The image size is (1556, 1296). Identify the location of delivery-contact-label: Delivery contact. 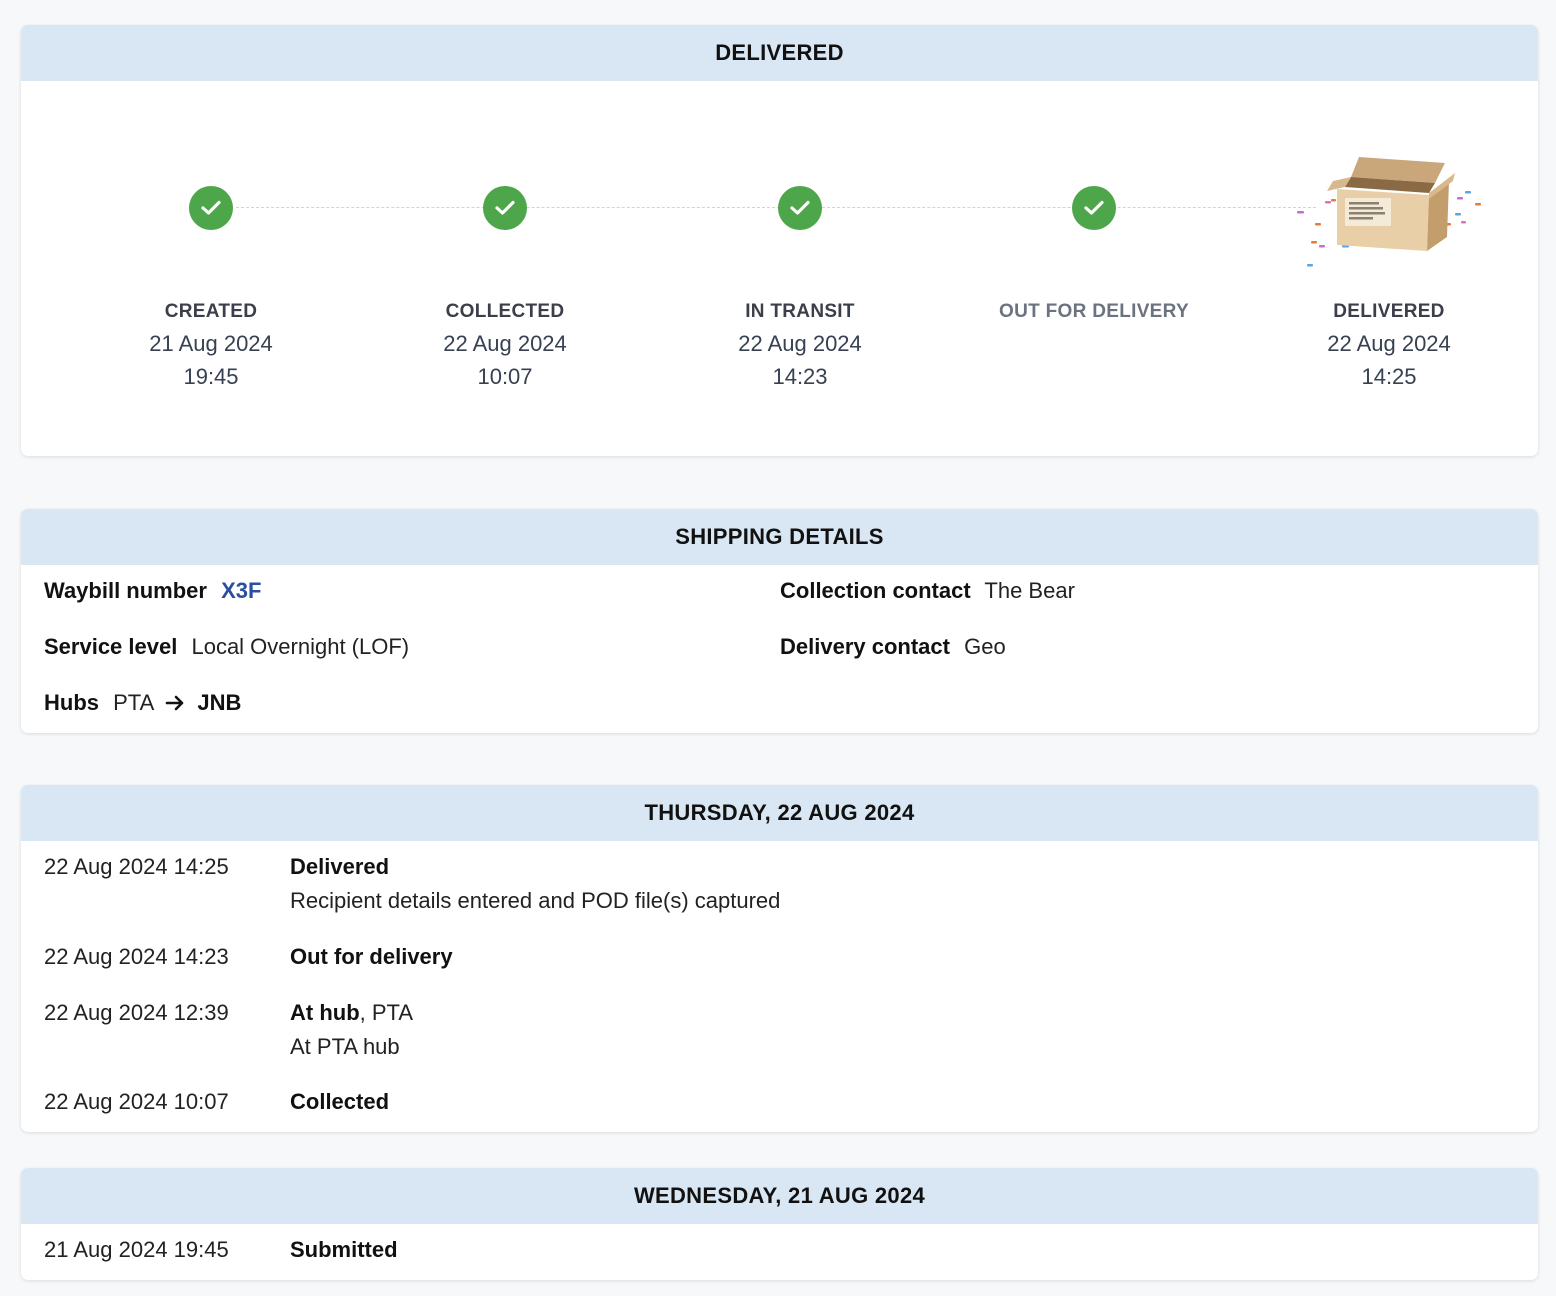
(865, 646).